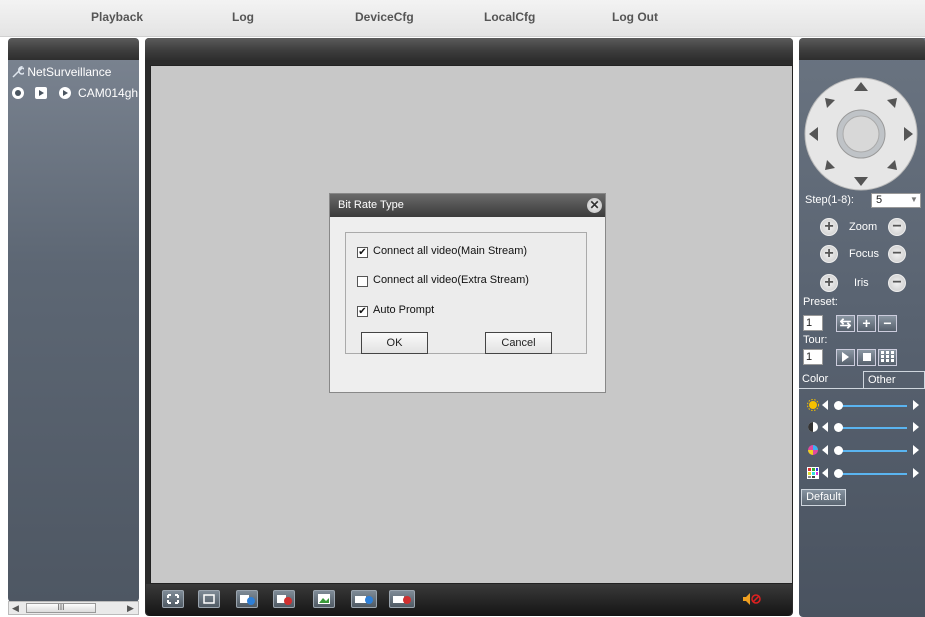 This screenshot has height=617, width=925. I want to click on focus-label: Focus, so click(864, 254).